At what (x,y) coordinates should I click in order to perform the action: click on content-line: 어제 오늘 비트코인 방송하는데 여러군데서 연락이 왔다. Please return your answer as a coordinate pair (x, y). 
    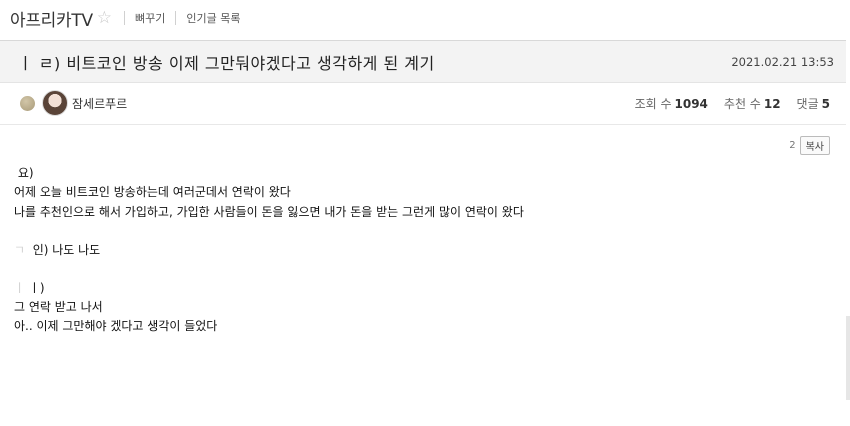
    Looking at the image, I should click on (152, 192).